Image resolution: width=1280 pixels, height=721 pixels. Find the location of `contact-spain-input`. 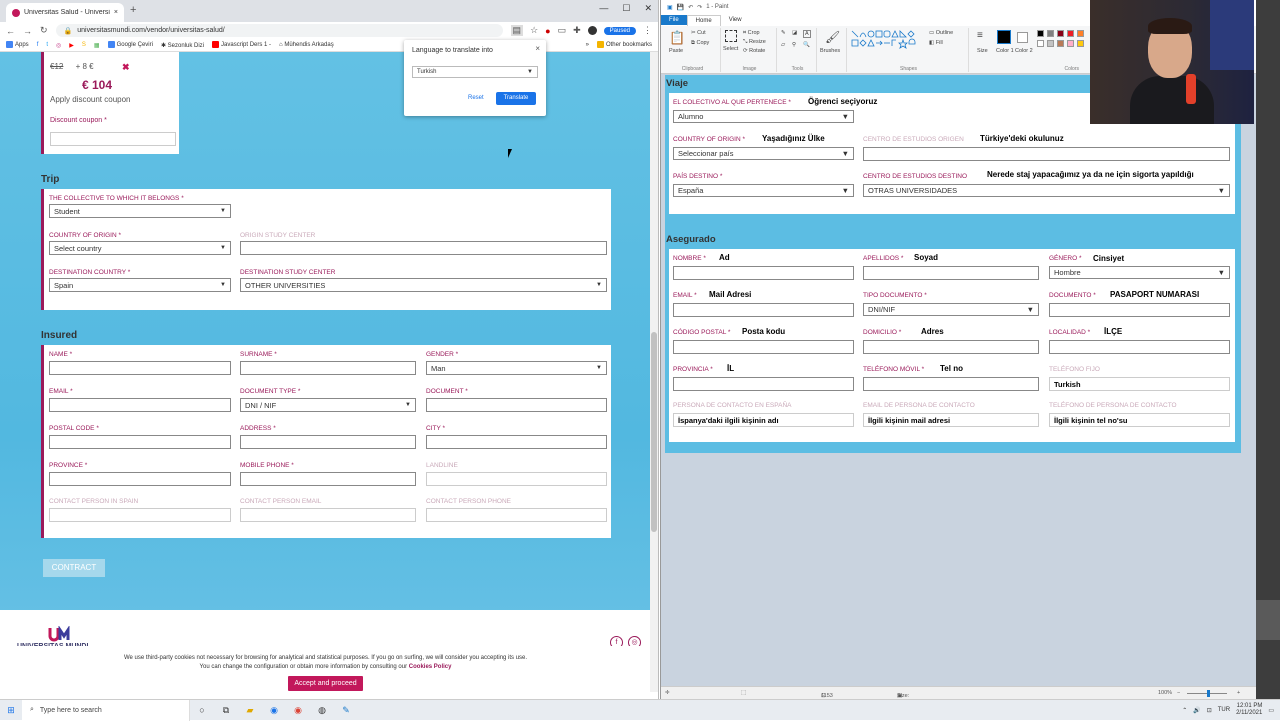

contact-spain-input is located at coordinates (140, 515).